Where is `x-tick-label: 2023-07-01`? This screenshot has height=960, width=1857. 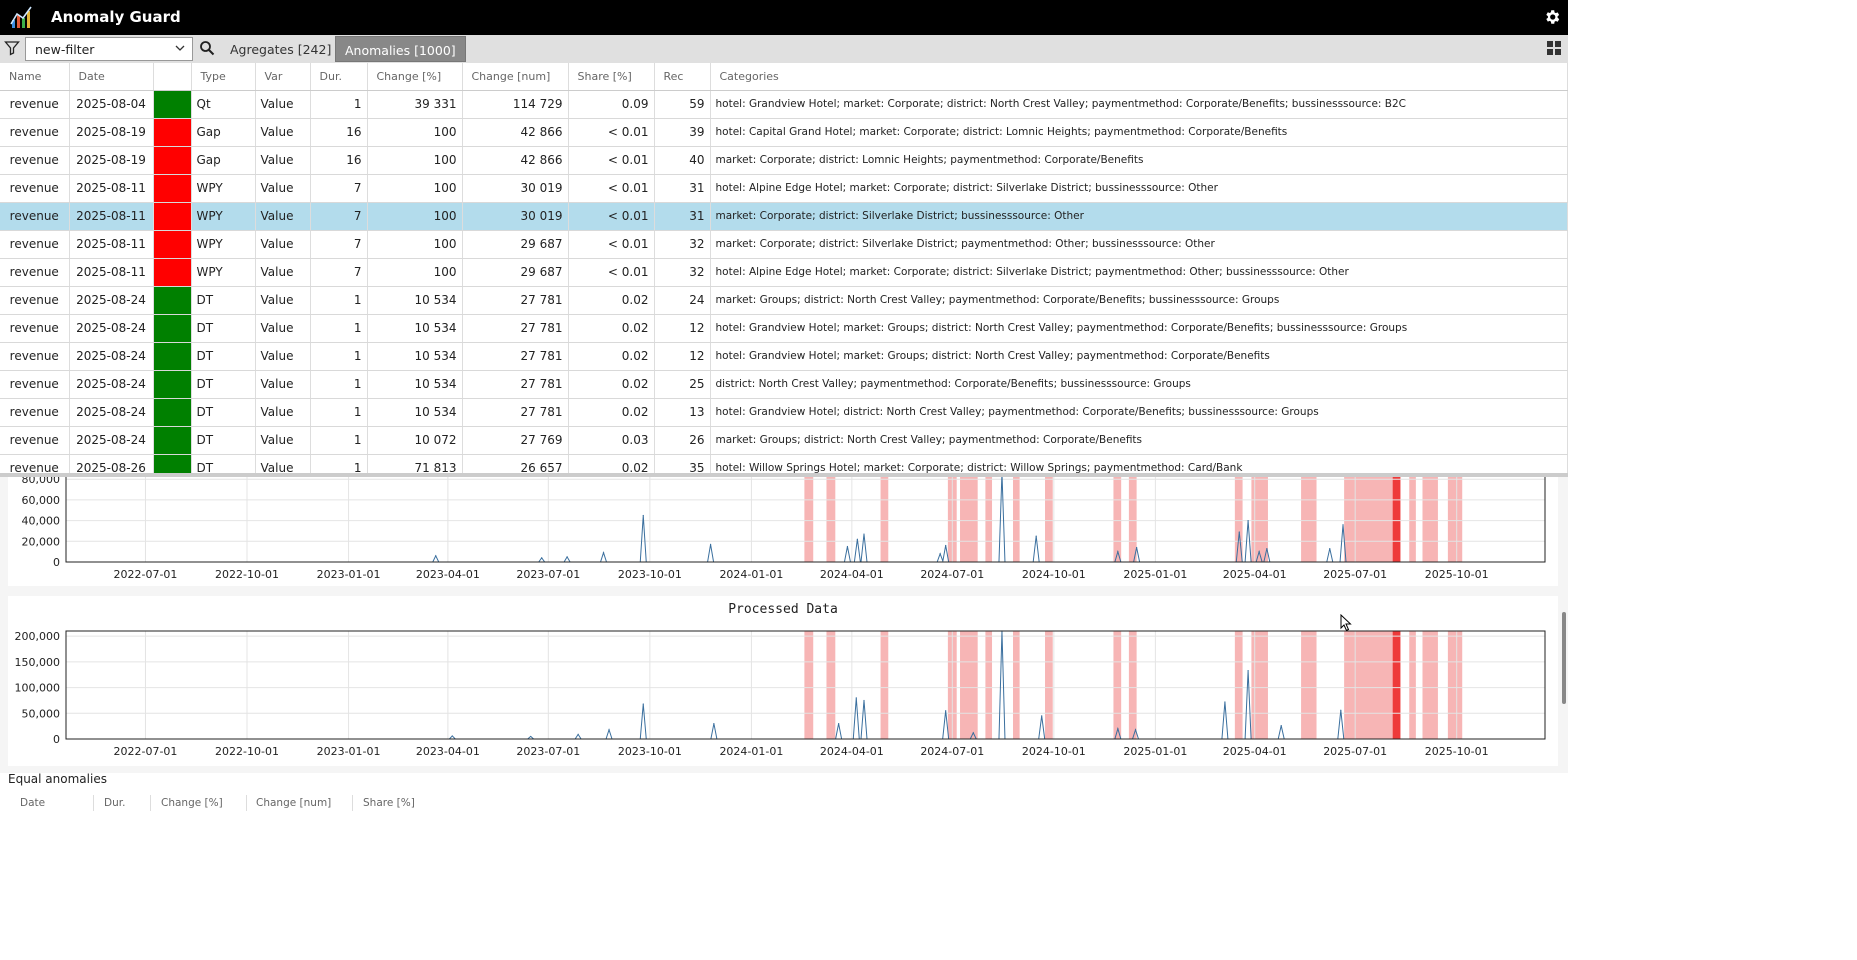
x-tick-label: 2023-07-01 is located at coordinates (548, 751).